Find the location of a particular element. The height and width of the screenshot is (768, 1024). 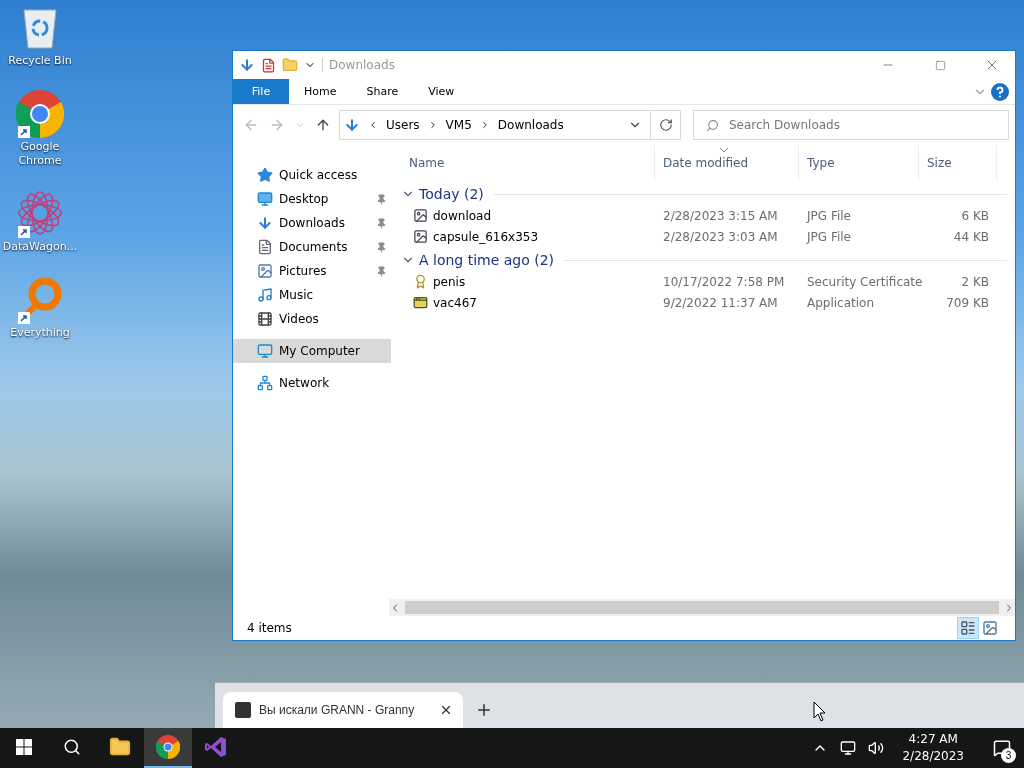

breadcrumb-item: Downloads is located at coordinates (530, 125).